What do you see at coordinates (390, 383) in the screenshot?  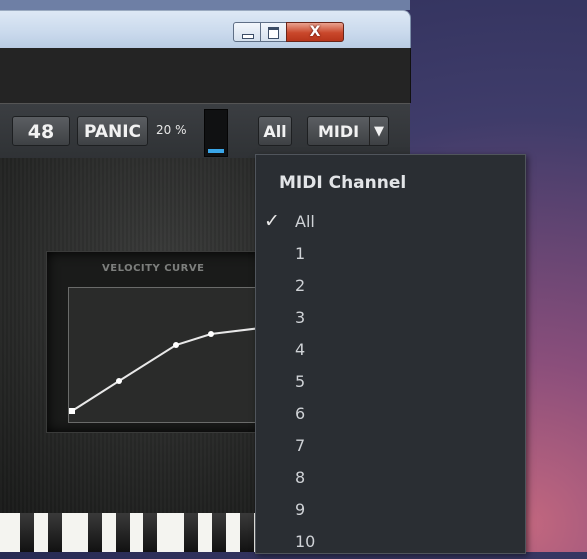 I see `menu-item-5: 5` at bounding box center [390, 383].